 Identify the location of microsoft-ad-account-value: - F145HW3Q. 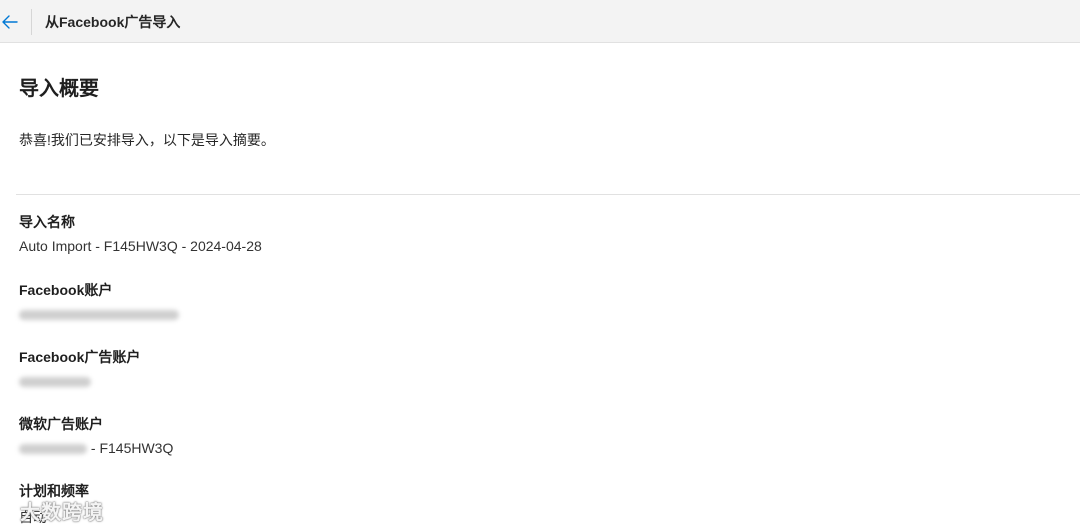
(96, 448).